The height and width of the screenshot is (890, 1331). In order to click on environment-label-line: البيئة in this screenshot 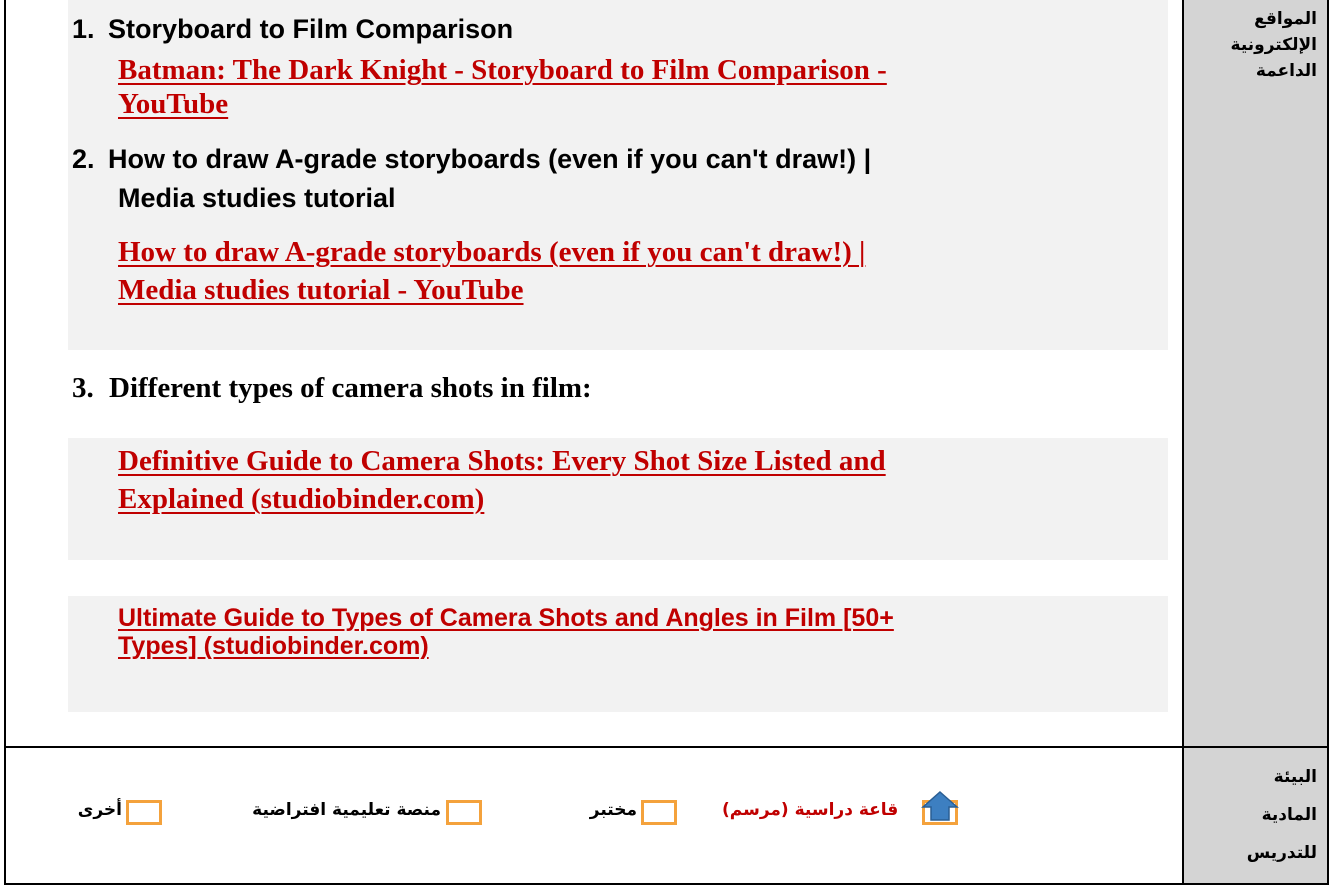, I will do `click(1295, 777)`.